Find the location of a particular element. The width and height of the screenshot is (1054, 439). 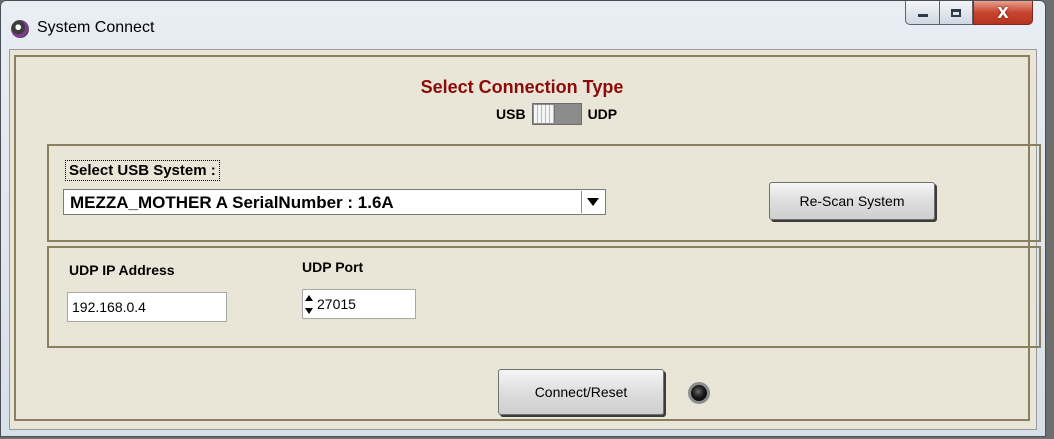

close-button: X is located at coordinates (1003, 13).